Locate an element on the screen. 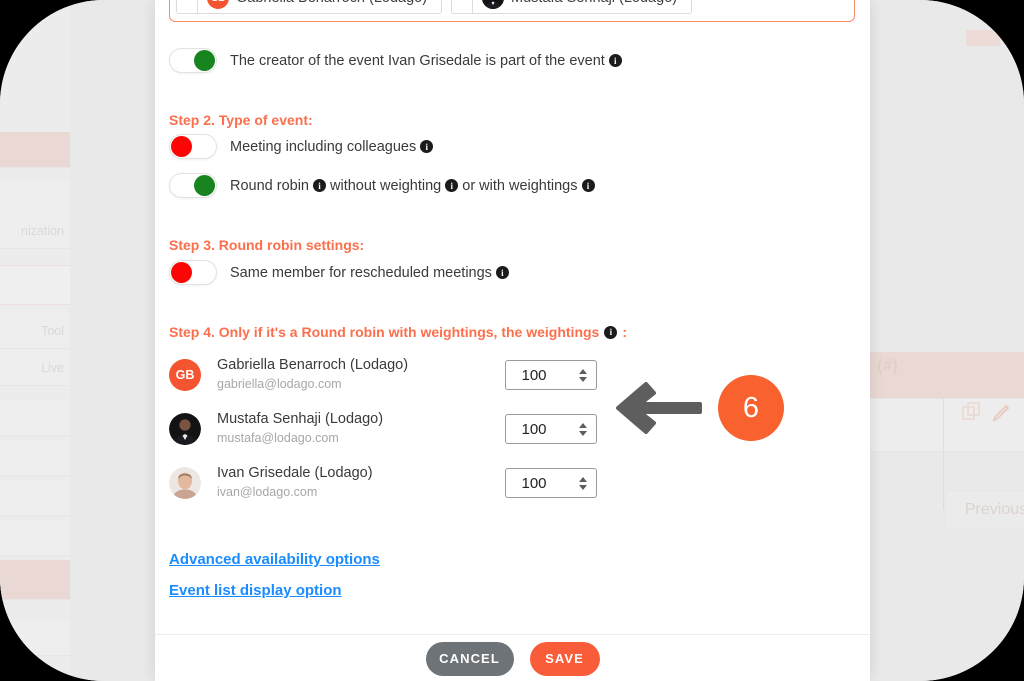 Image resolution: width=1024 pixels, height=681 pixels. bg-sidebar-item: Live is located at coordinates (35, 368).